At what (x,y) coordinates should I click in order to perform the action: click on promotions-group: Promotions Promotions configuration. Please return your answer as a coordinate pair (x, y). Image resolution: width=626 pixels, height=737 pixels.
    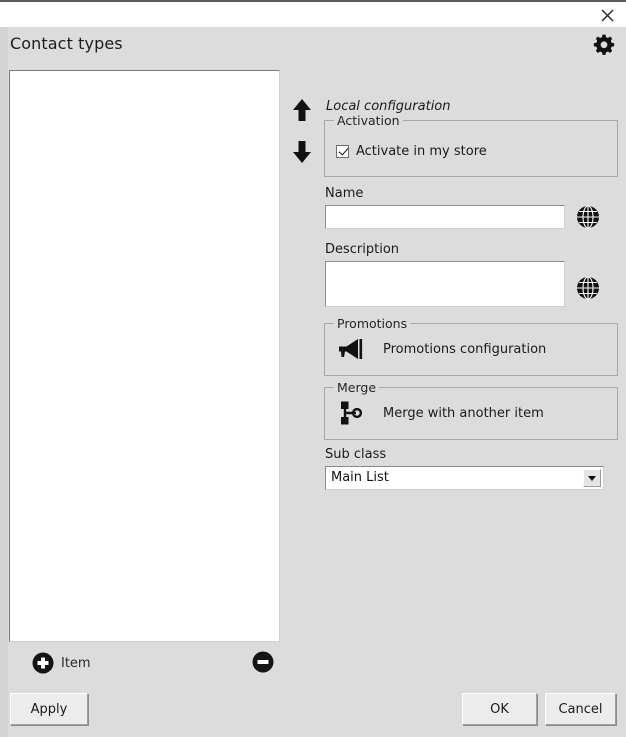
    Looking at the image, I should click on (471, 346).